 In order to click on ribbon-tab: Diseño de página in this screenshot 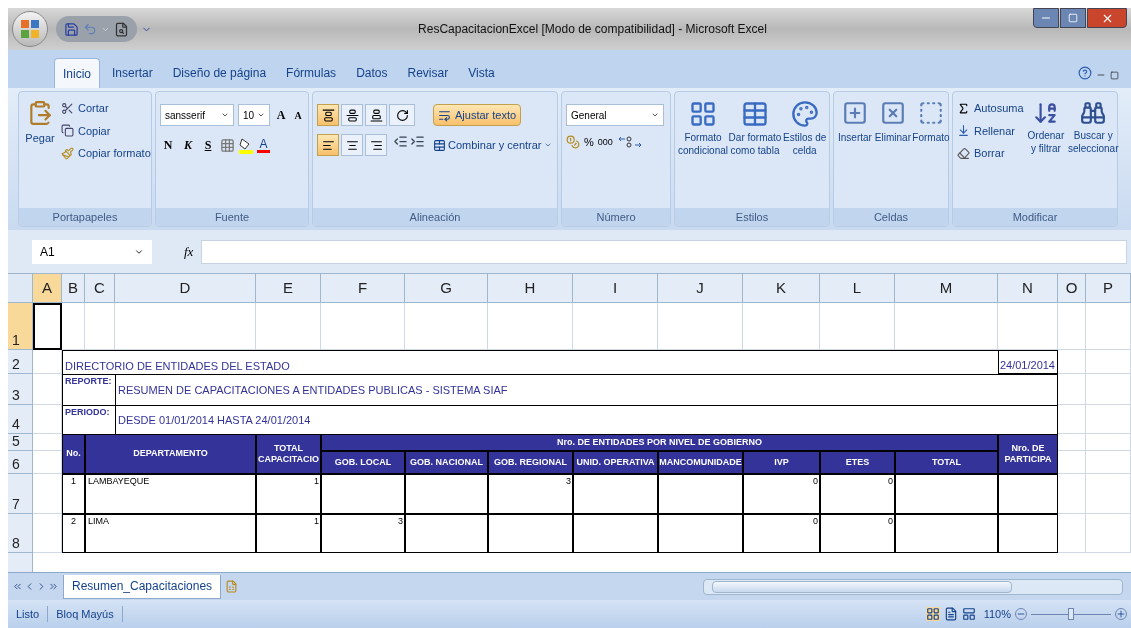, I will do `click(219, 73)`.